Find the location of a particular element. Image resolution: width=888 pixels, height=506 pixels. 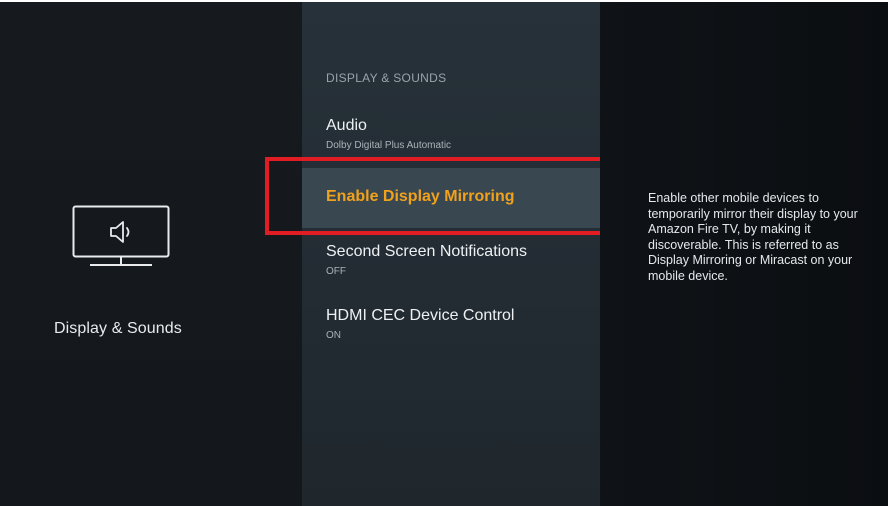

menu-item-second-screen-notifications: Second Screen Notifications OFF is located at coordinates (451, 261).